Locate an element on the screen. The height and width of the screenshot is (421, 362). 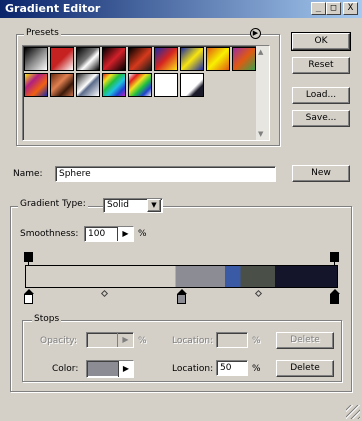
color-swatch-input: ▶ is located at coordinates (110, 369).